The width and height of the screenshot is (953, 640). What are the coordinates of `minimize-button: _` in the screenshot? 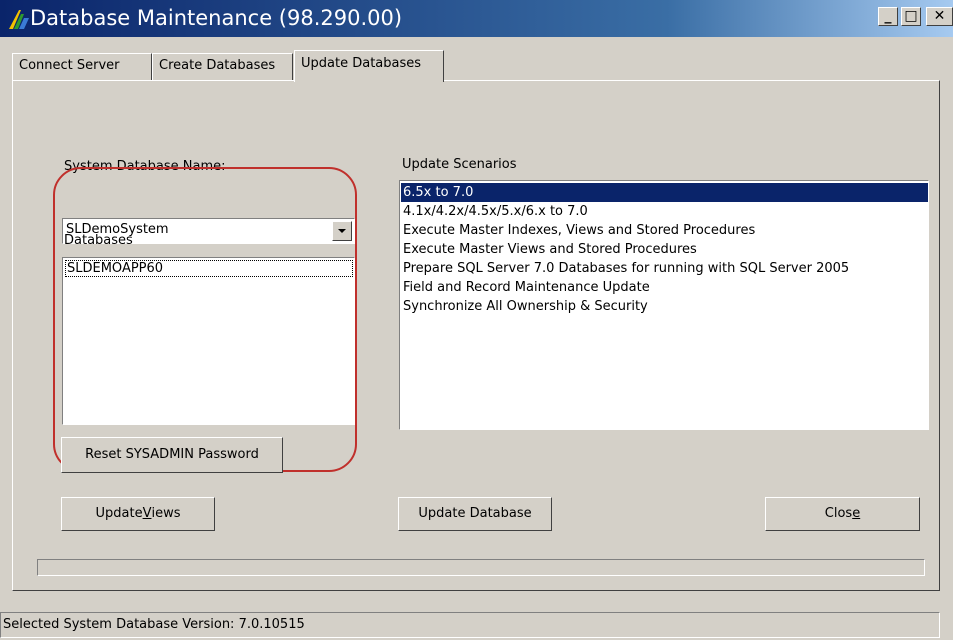 It's located at (888, 16).